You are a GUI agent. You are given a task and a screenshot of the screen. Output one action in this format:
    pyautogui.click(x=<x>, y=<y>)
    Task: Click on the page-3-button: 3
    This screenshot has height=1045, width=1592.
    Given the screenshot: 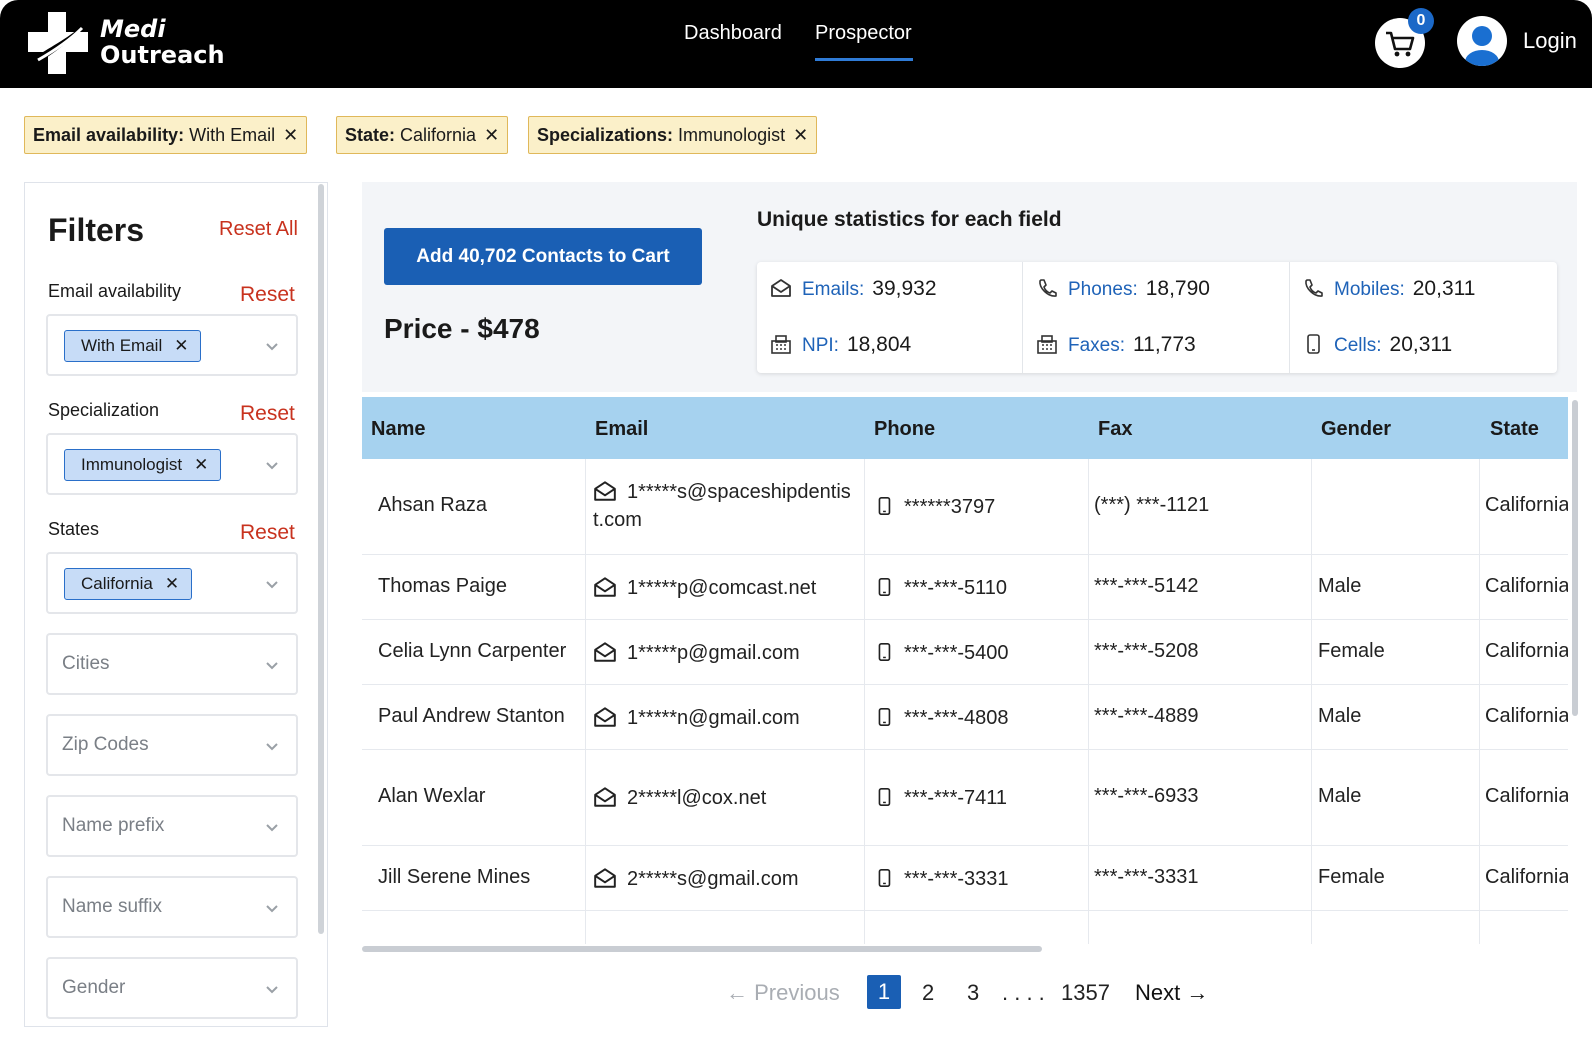 What is the action you would take?
    pyautogui.click(x=973, y=993)
    